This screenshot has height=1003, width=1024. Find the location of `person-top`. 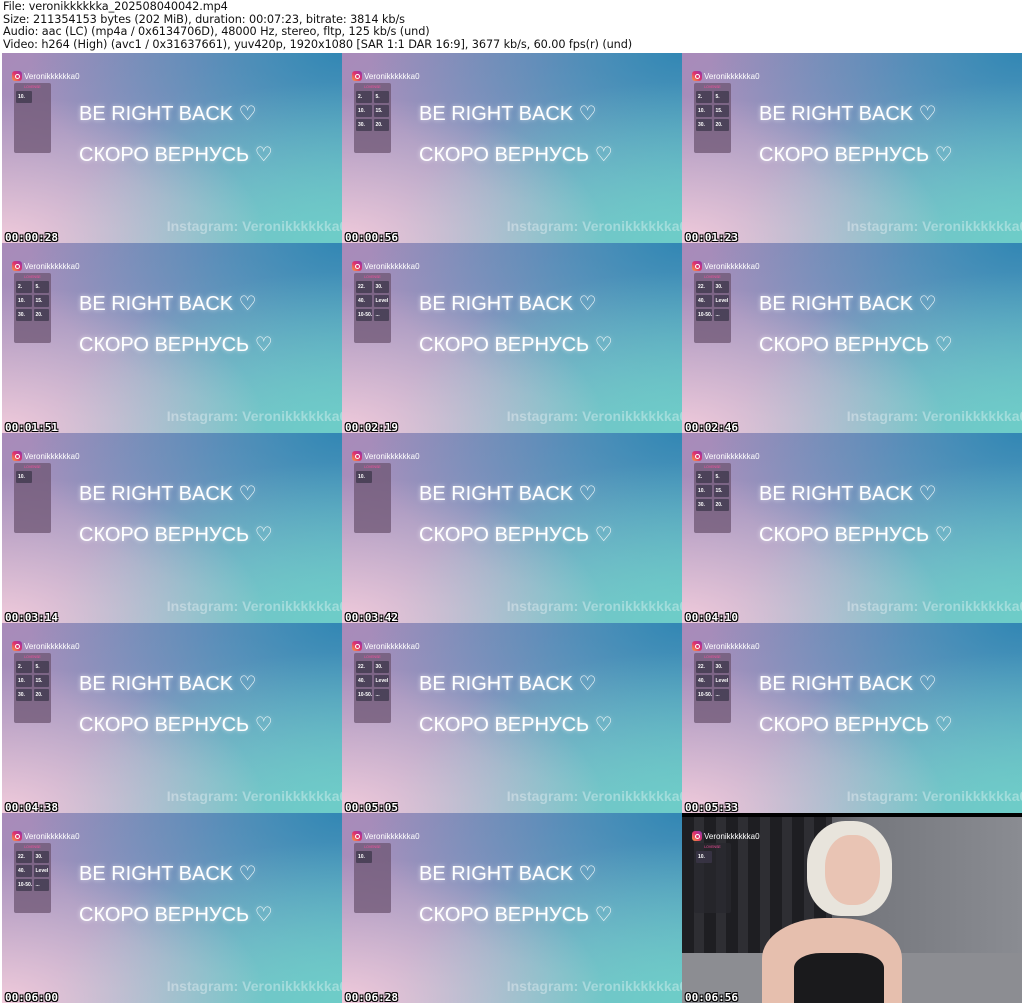

person-top is located at coordinates (839, 978).